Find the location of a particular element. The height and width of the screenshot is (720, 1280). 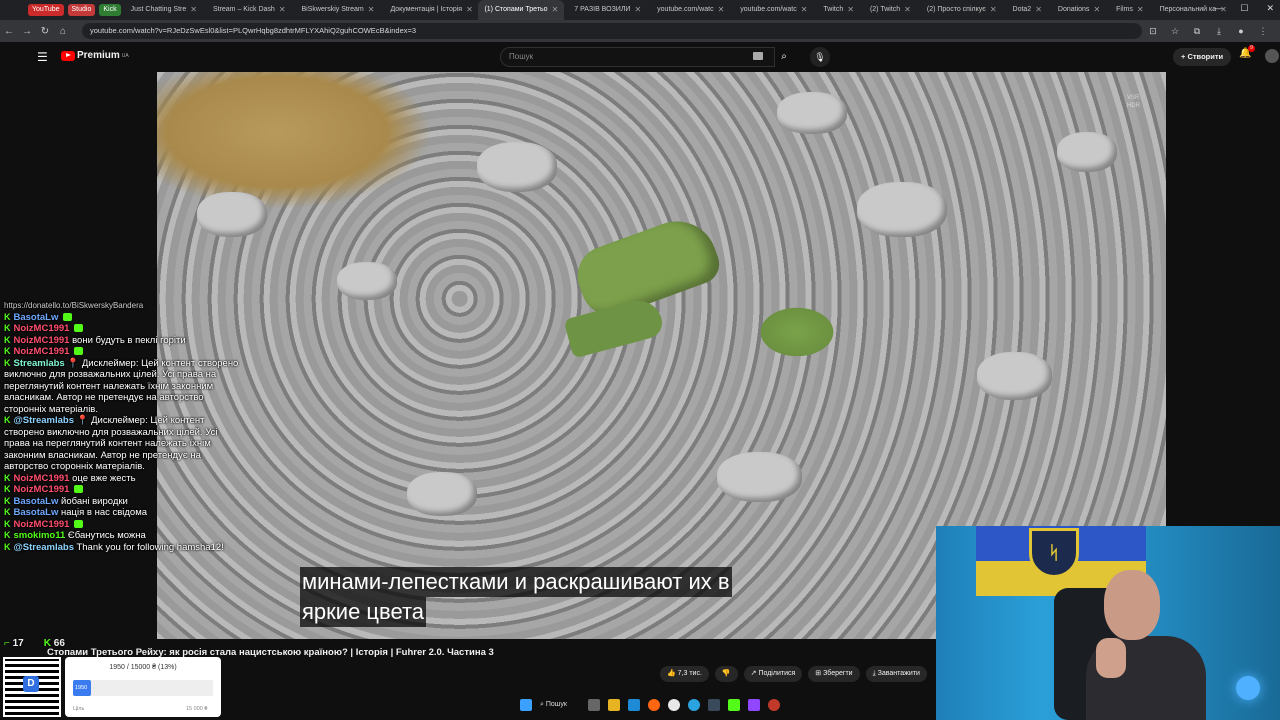

avatar is located at coordinates (1272, 56).